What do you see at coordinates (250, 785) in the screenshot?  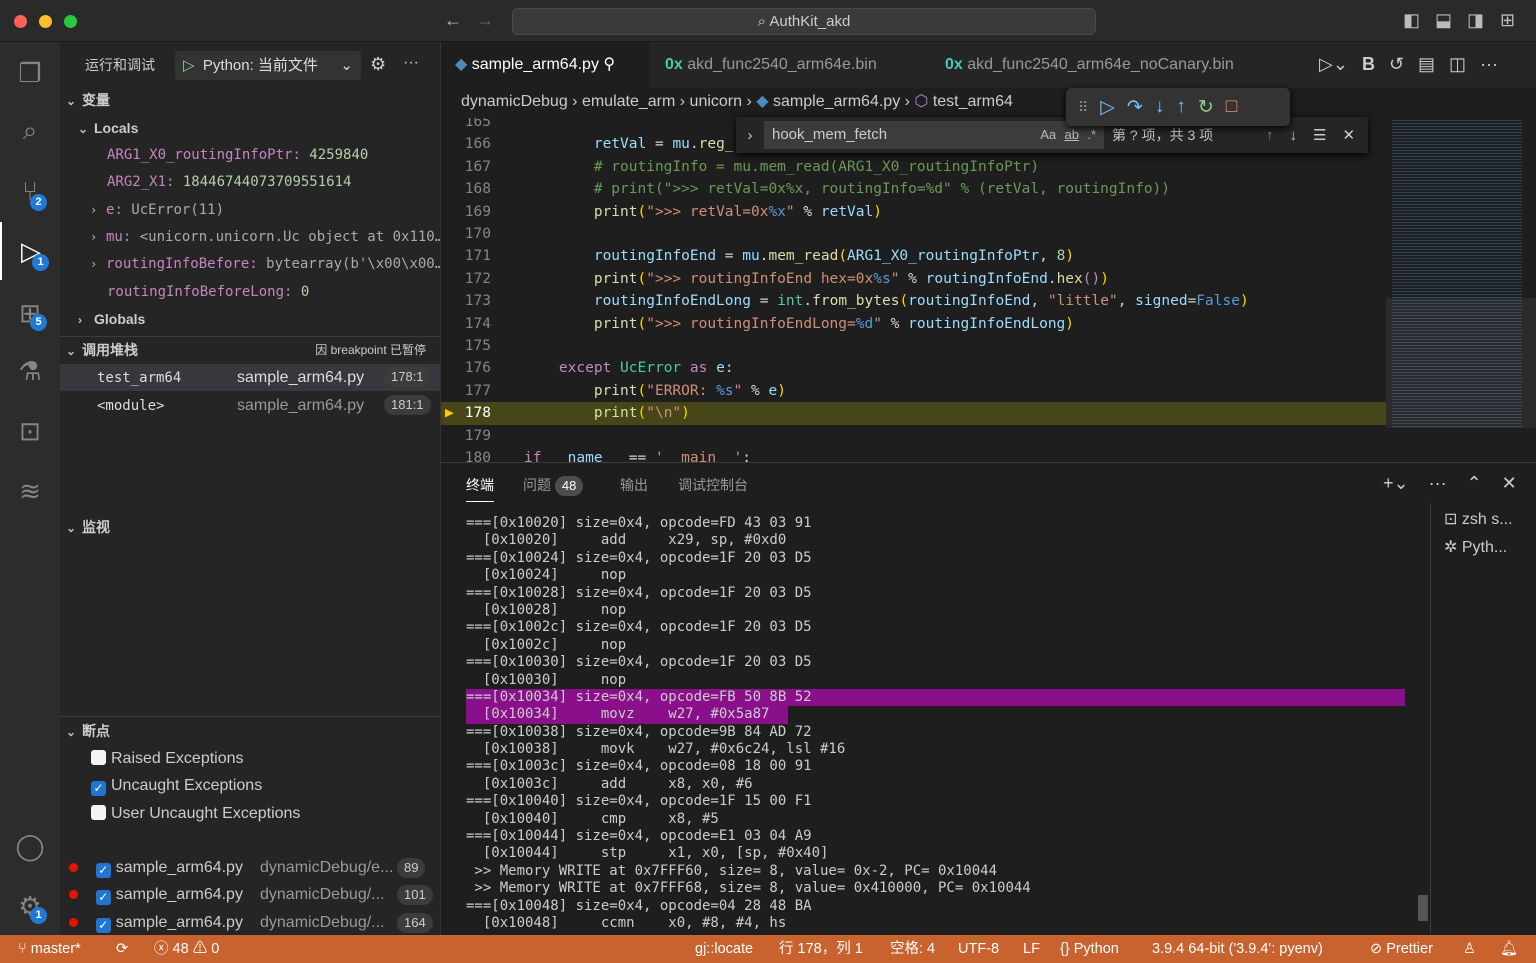 I see `exception-breakpoint: ✓ Uncaught Exceptions` at bounding box center [250, 785].